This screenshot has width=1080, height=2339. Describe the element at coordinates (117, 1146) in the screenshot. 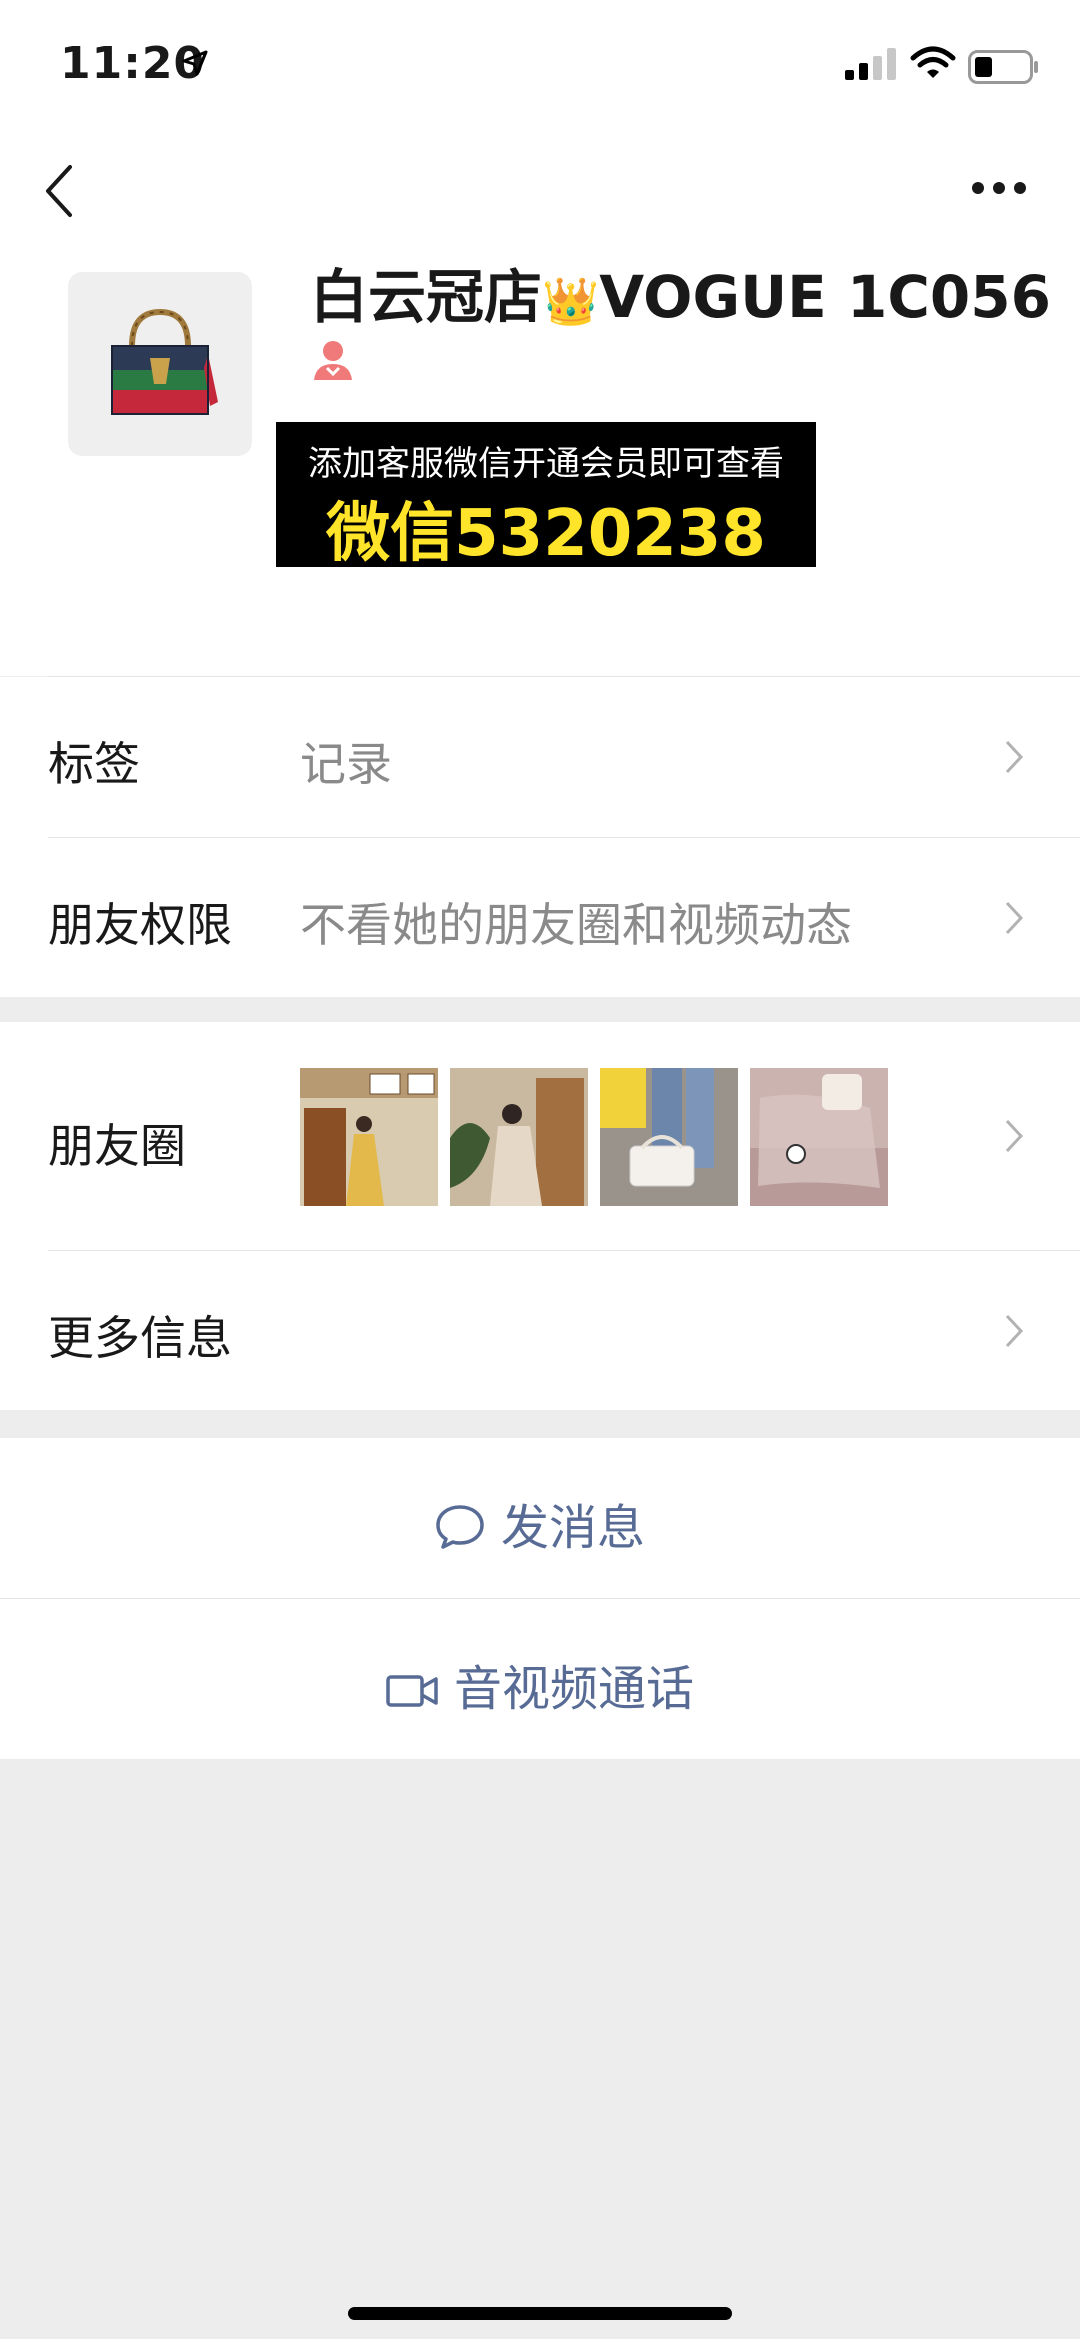

I see `row-moments-label: 朋友圈` at that location.